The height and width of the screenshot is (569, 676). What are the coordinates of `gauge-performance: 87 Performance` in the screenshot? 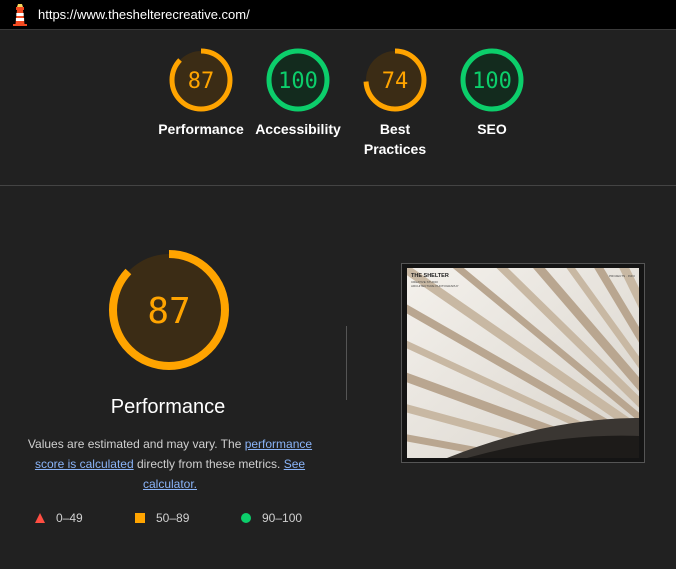 It's located at (201, 93).